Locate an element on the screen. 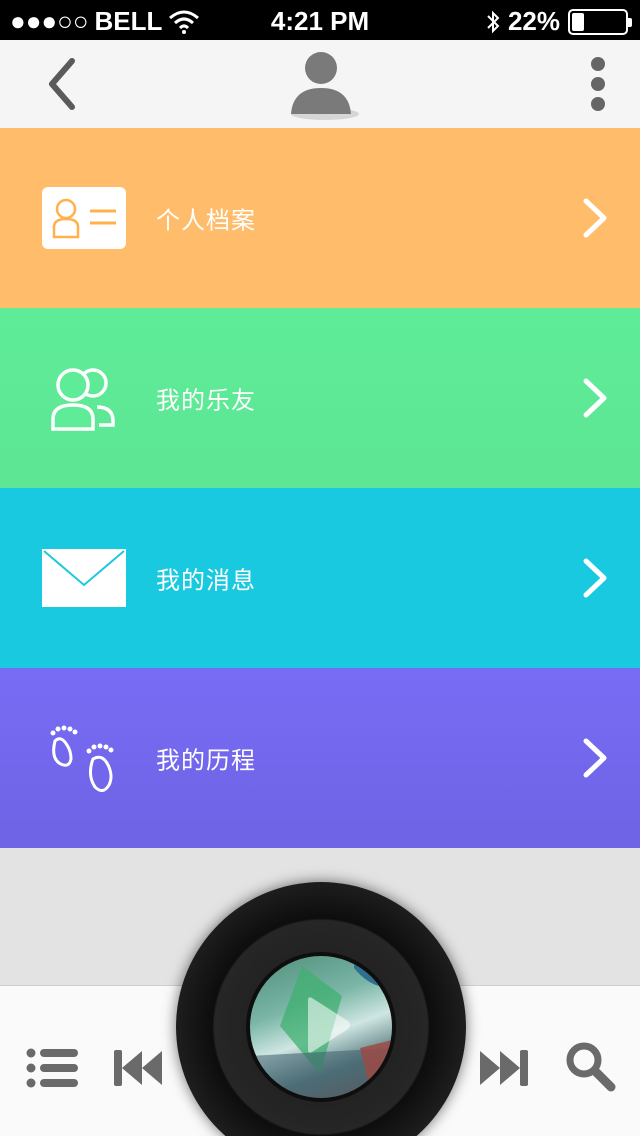 The image size is (640, 1136). profile-card-icon is located at coordinates (84, 218).